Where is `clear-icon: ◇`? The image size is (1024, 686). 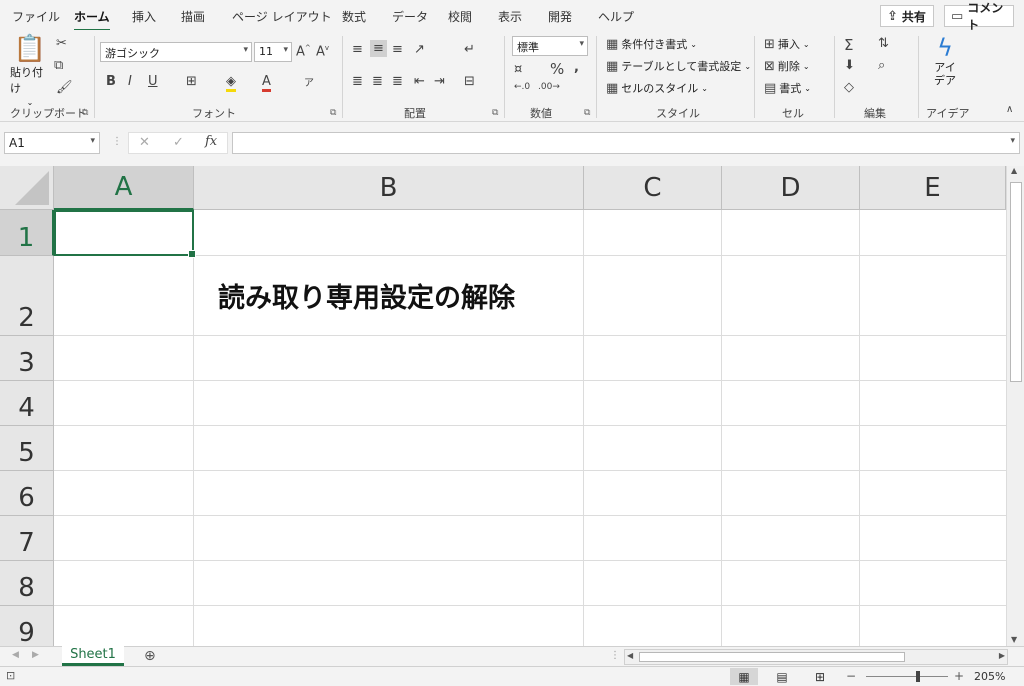
clear-icon: ◇ is located at coordinates (849, 87).